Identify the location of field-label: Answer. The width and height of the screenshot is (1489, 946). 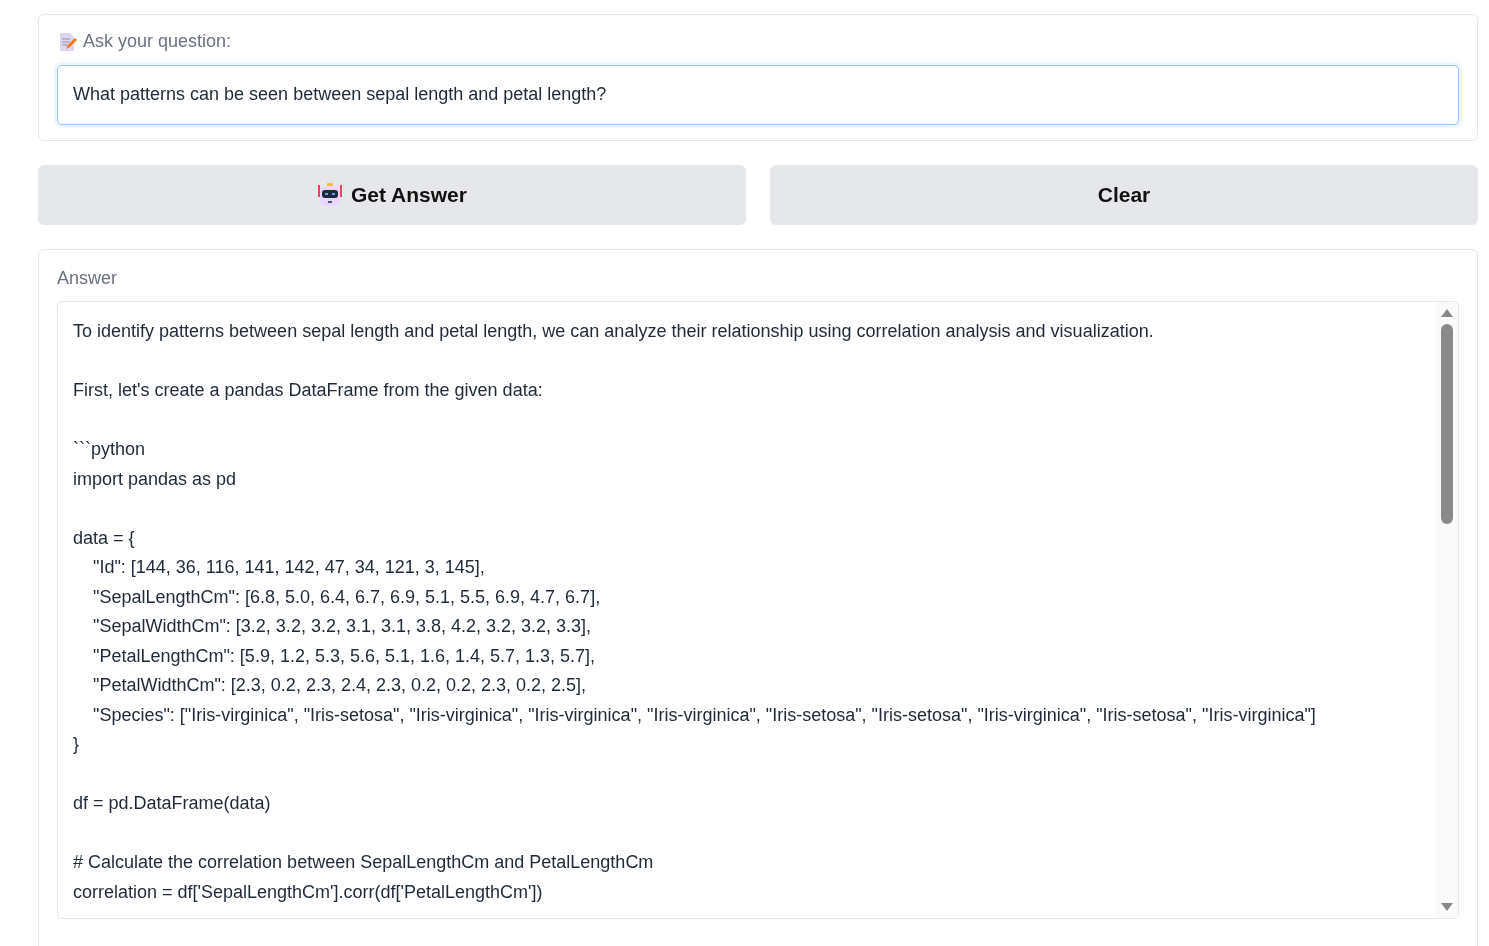
(88, 278).